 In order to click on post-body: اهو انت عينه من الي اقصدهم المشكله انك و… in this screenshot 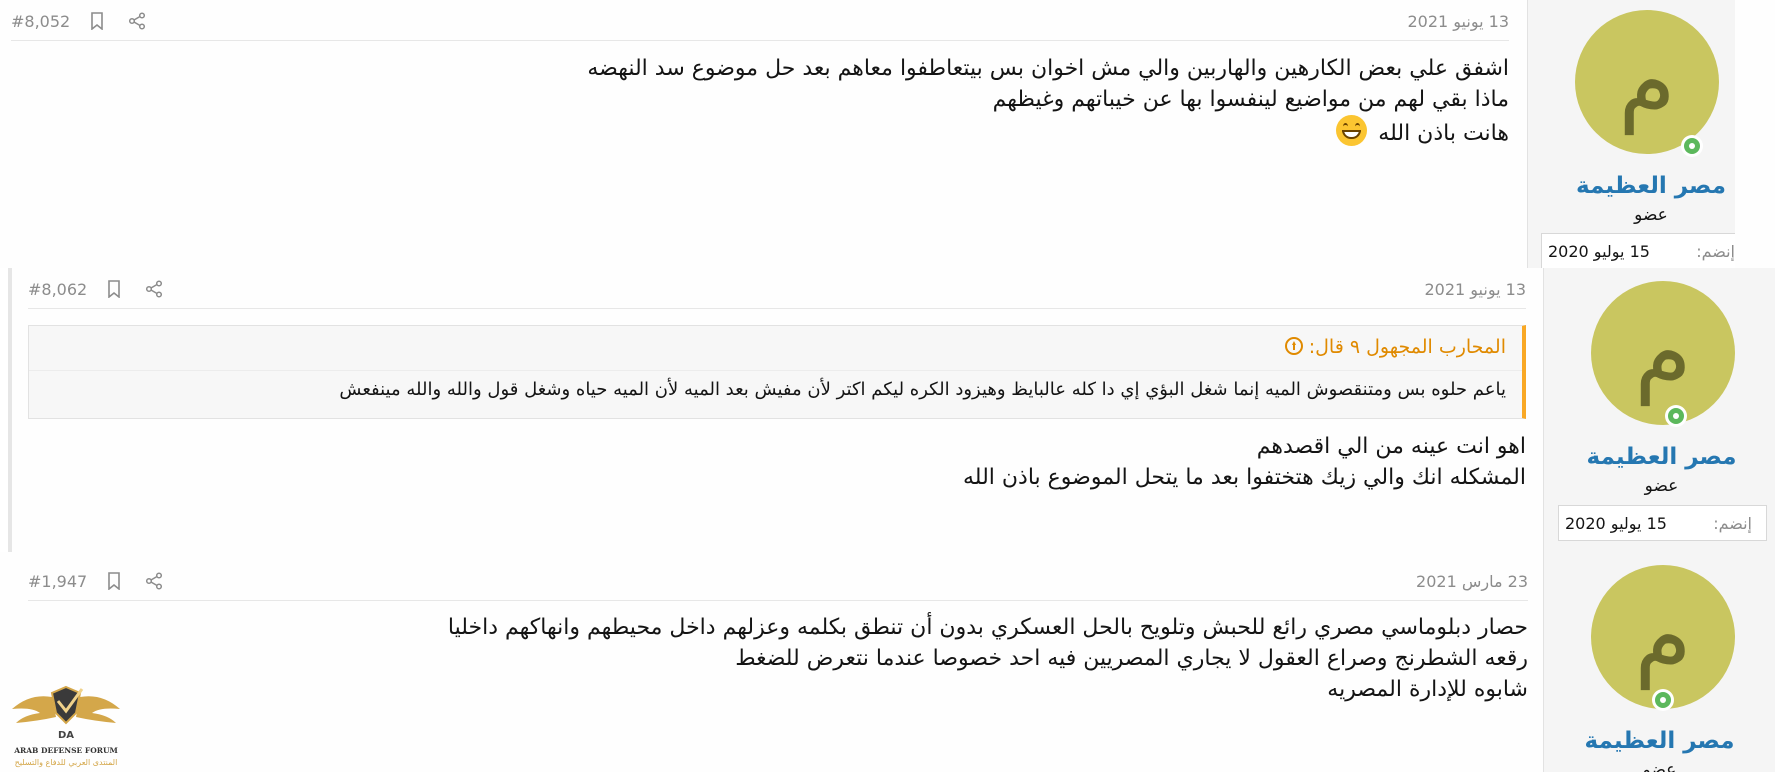, I will do `click(1244, 462)`.